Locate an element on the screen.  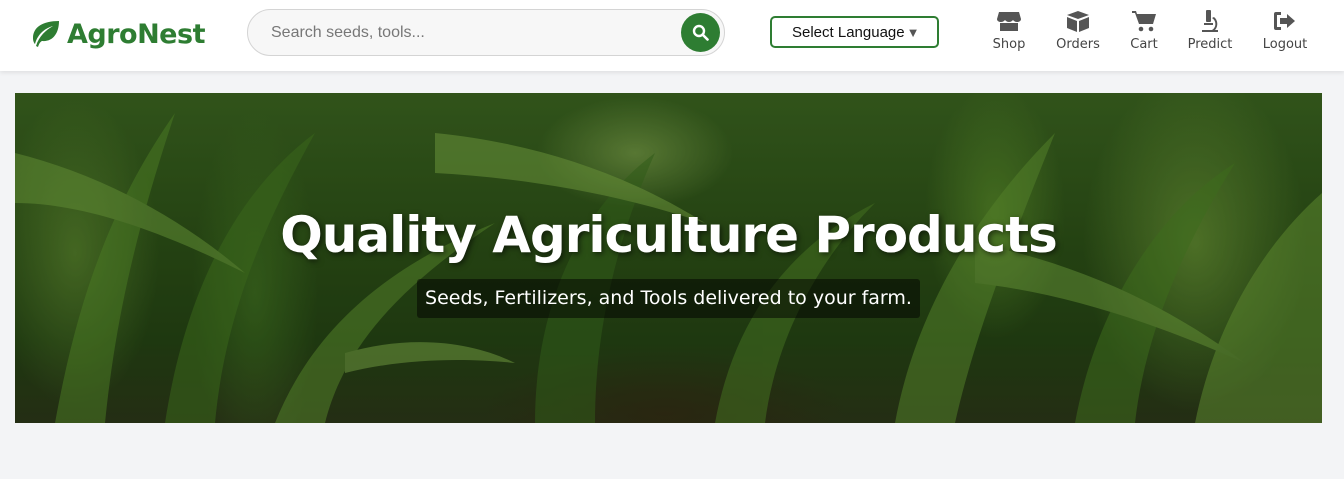
top-navbar: AgroNest Select Language ▼ Shop Orders is located at coordinates (672, 35).